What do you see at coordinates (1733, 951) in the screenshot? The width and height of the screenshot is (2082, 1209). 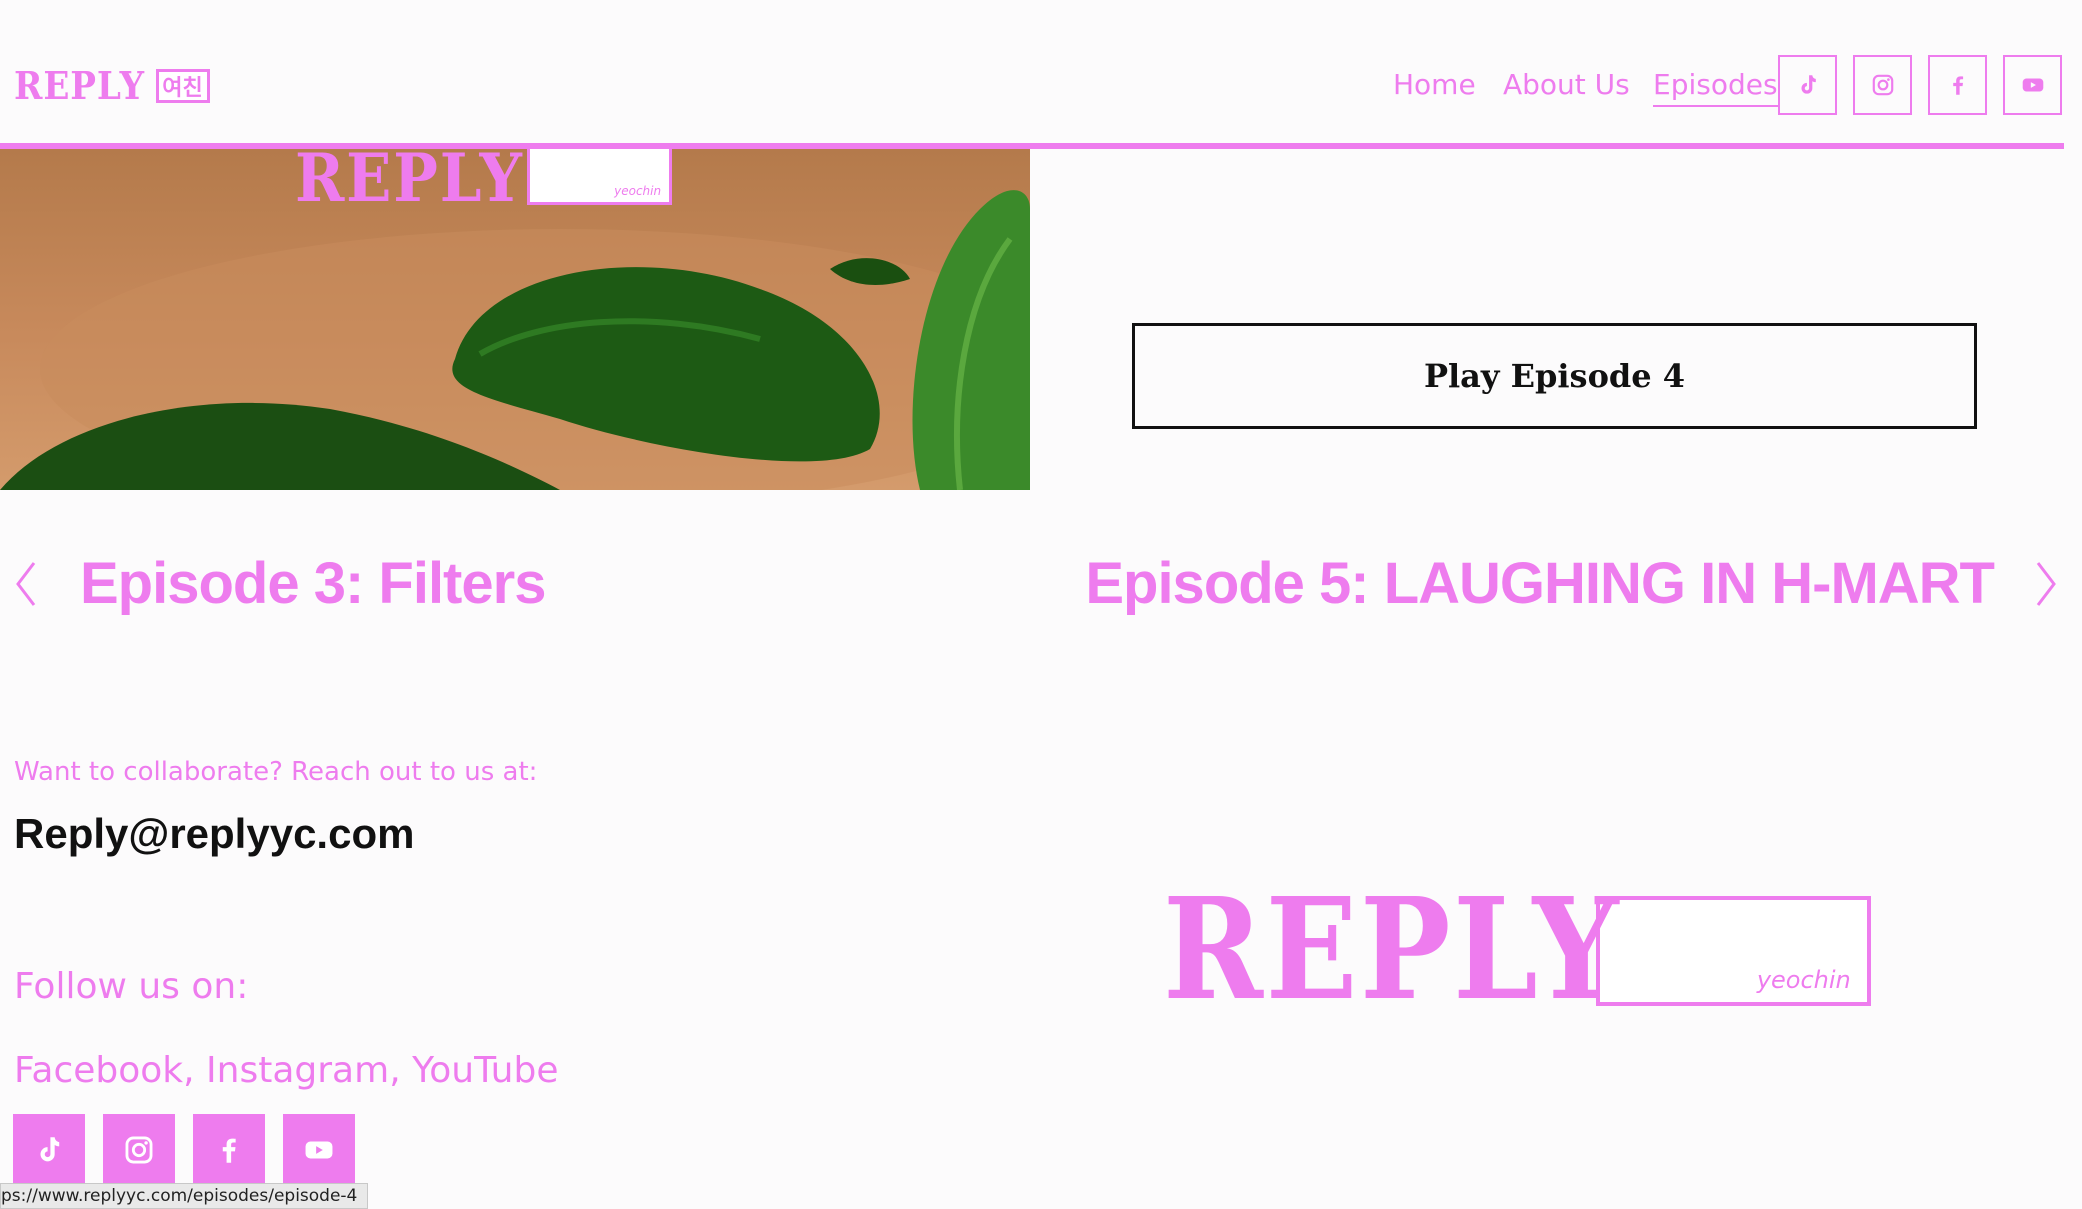 I see `footer-logo-korean-mark: yeochin` at bounding box center [1733, 951].